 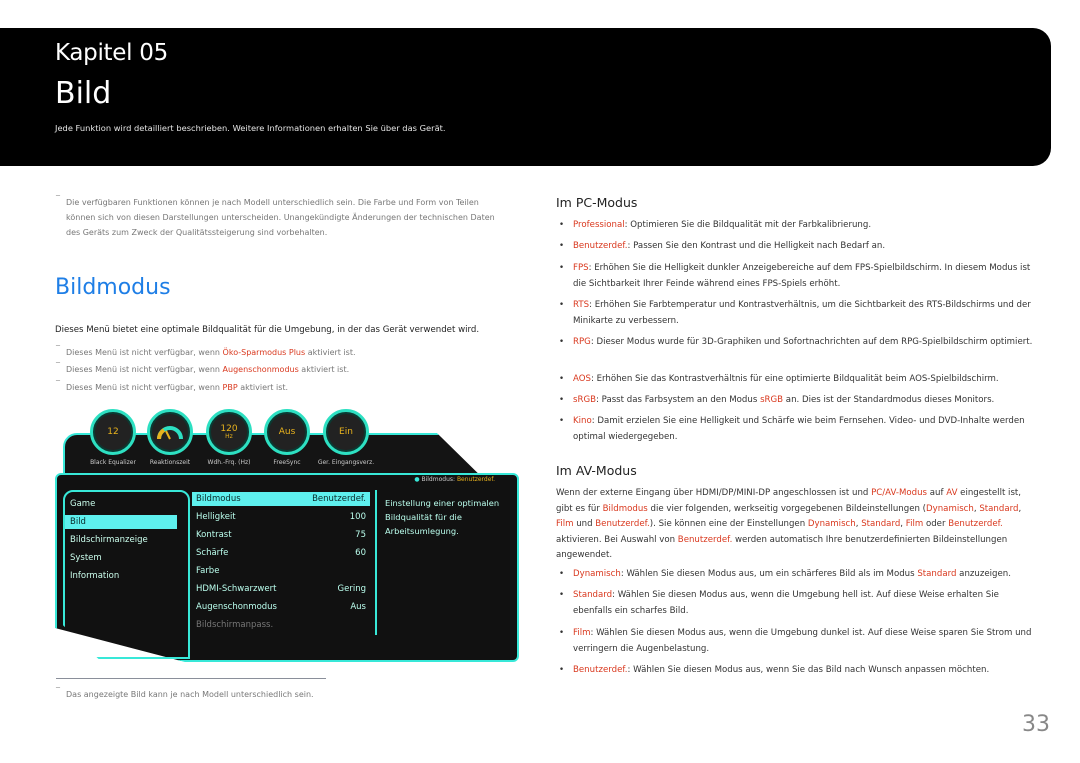 What do you see at coordinates (214, 535) in the screenshot?
I see `setting-label: Kontrast` at bounding box center [214, 535].